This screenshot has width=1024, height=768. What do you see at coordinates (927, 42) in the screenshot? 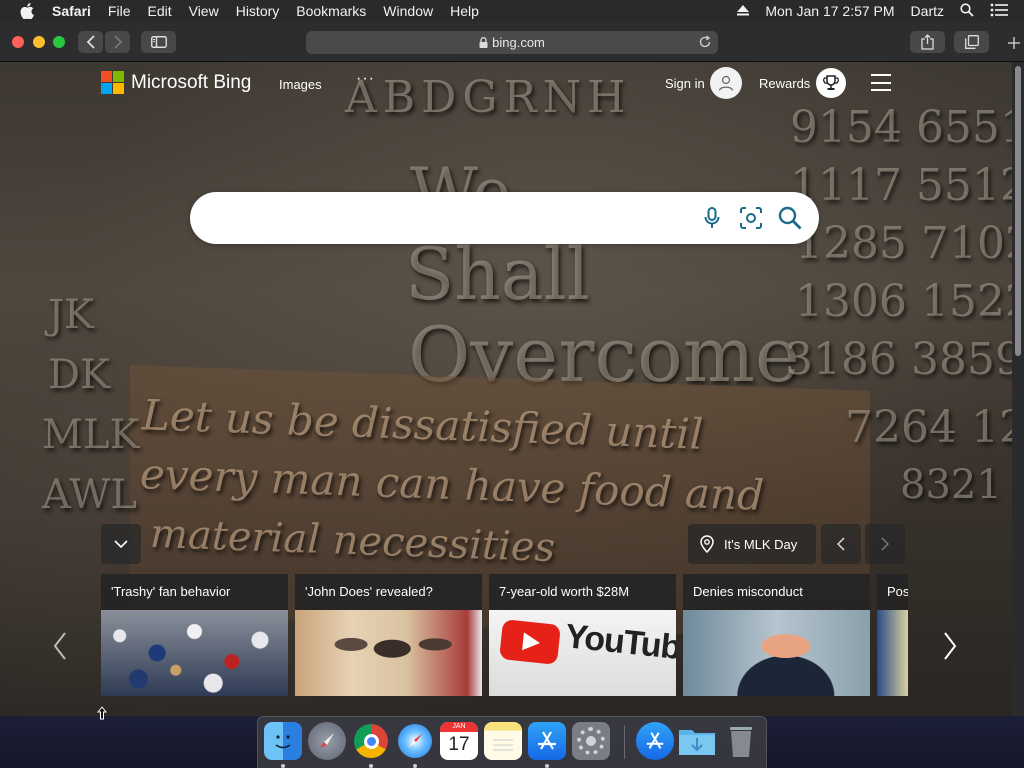
I see `share-button` at bounding box center [927, 42].